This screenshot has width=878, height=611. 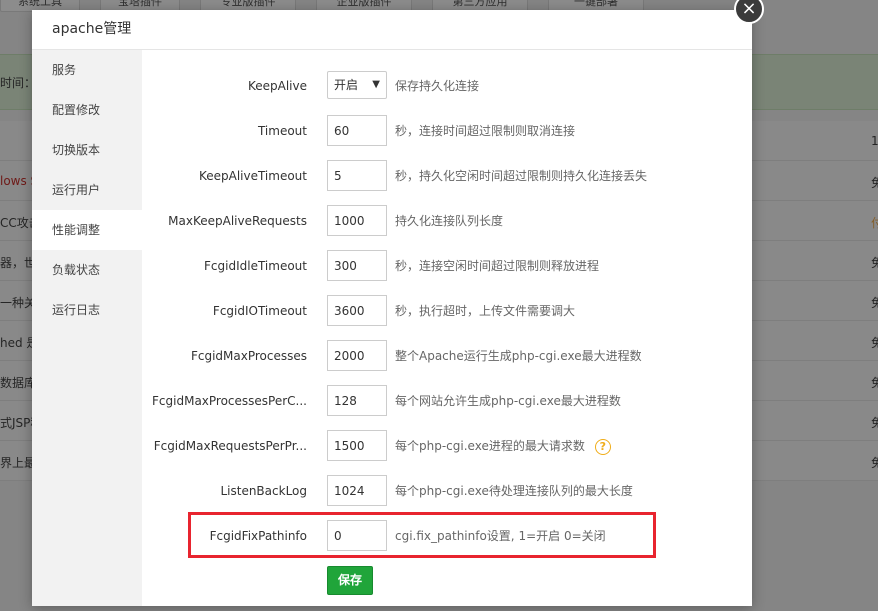 I want to click on sidebar-item: 运行日志, so click(x=87, y=310).